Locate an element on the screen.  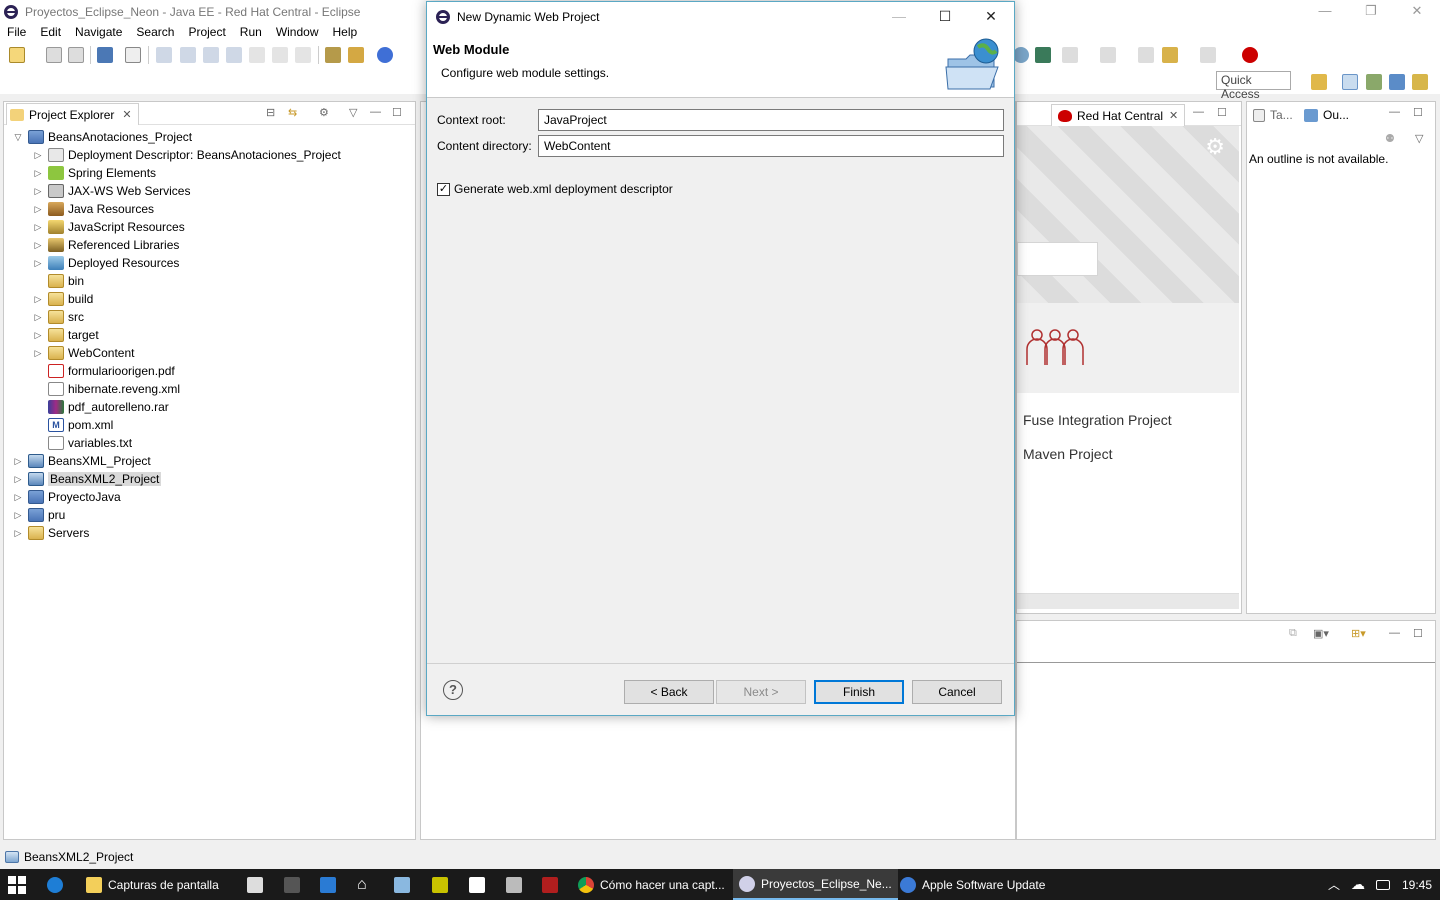
build-icon is located at coordinates (333, 55).